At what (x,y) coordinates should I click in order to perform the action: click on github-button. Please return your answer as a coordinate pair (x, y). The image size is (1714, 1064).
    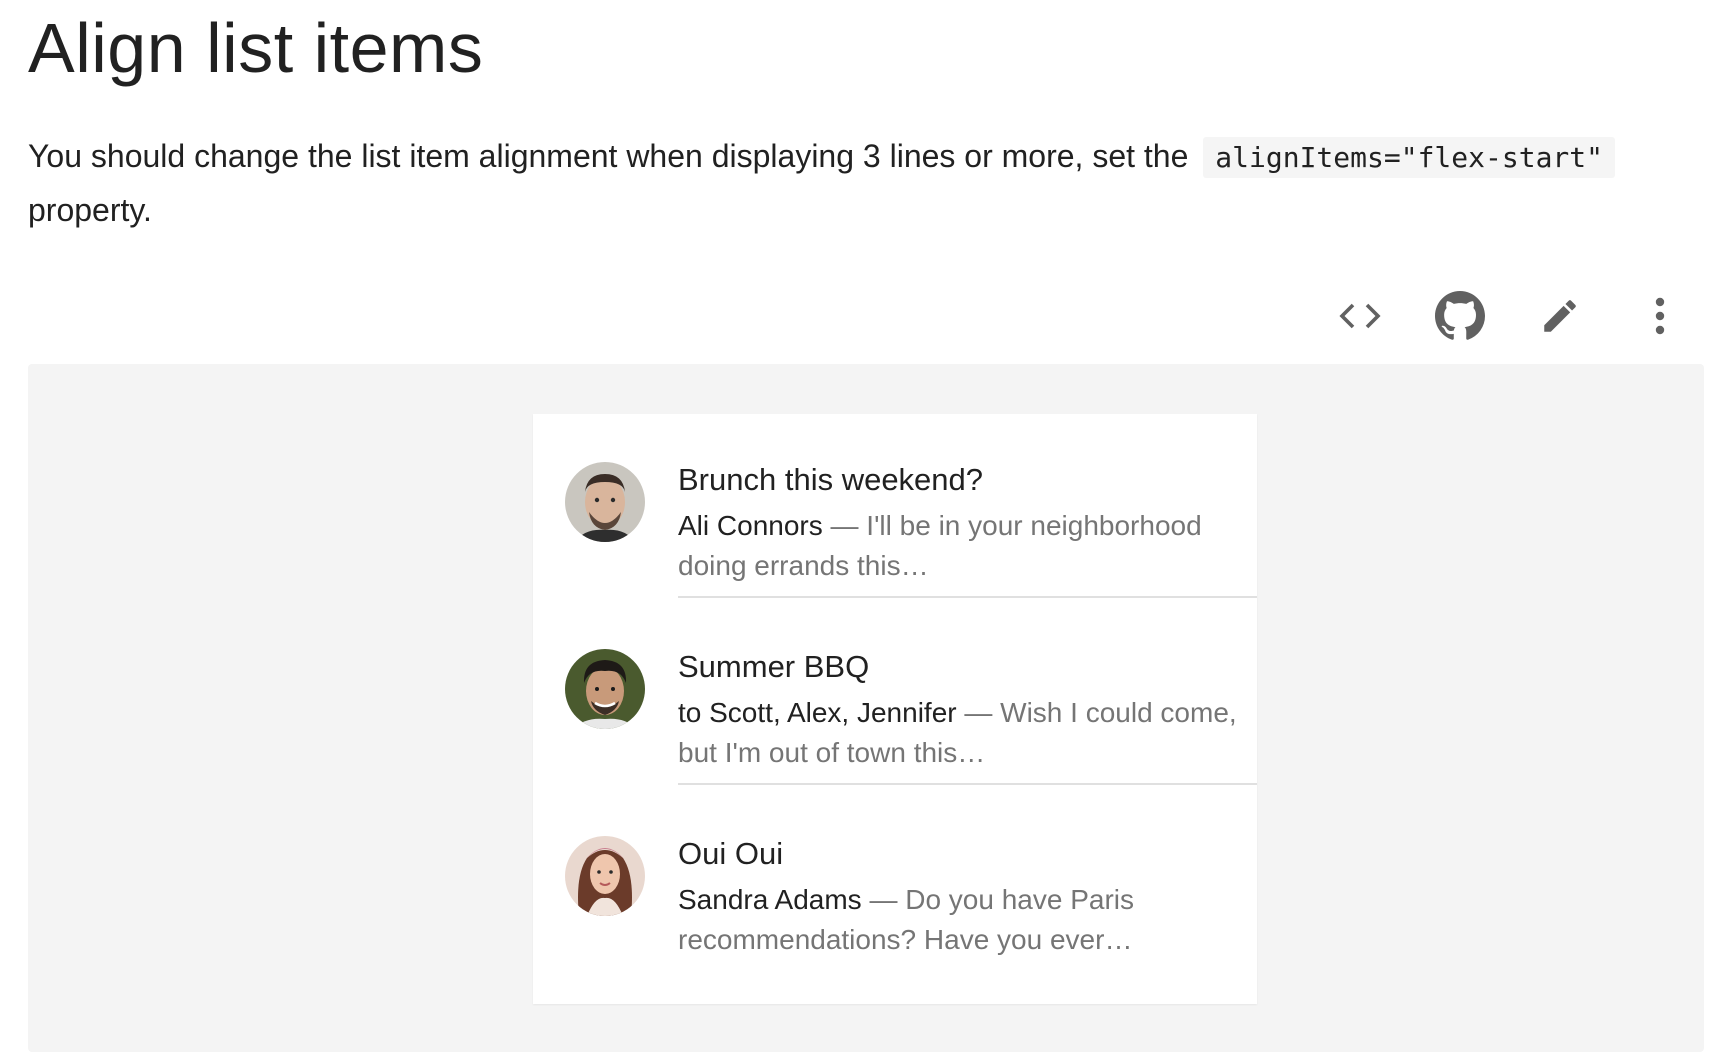
    Looking at the image, I should click on (1460, 316).